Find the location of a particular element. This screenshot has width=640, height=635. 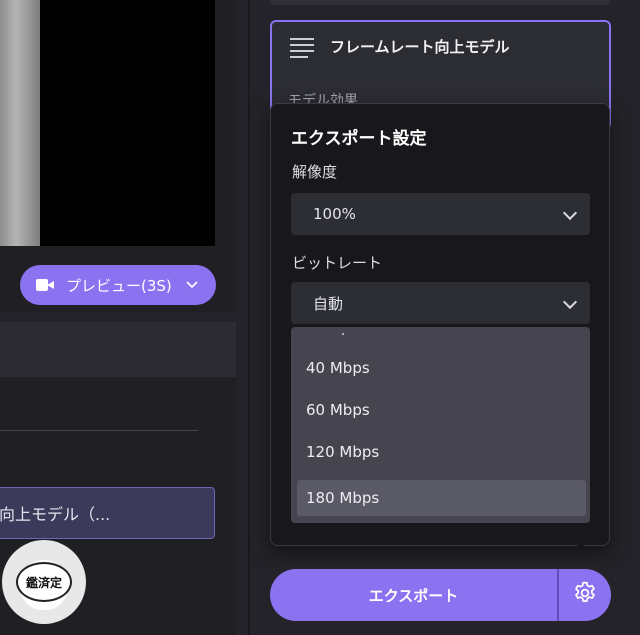

preview-button: プレビュー(3S) is located at coordinates (118, 285).